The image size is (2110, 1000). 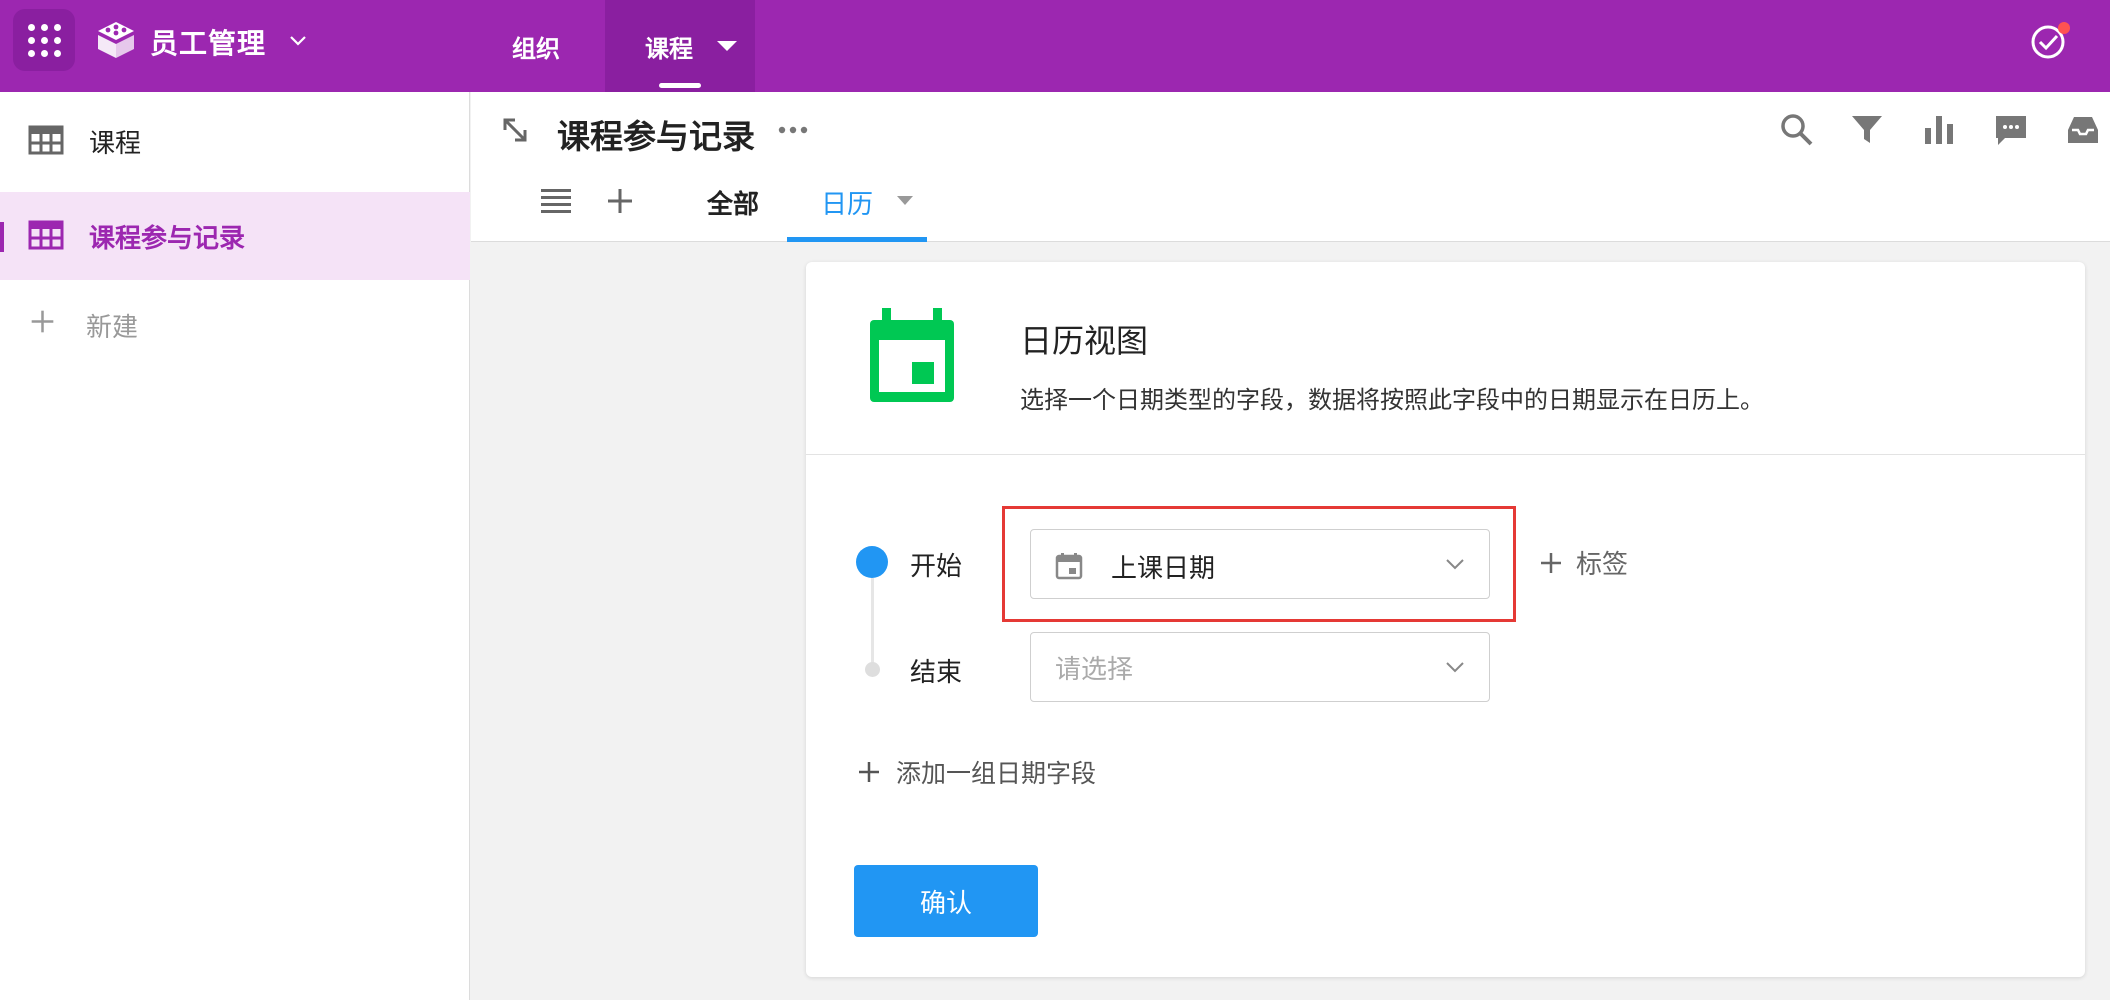 What do you see at coordinates (847, 205) in the screenshot?
I see `view-tab-label: 日历` at bounding box center [847, 205].